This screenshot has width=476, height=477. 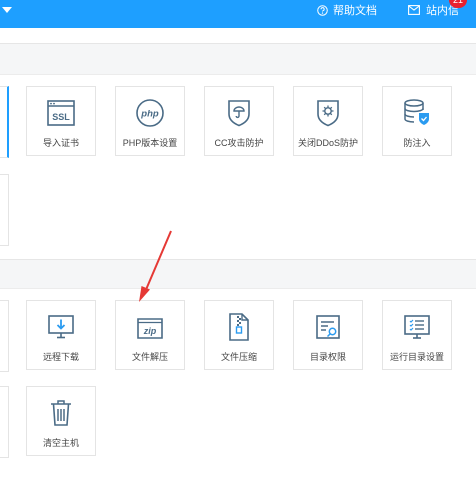 I want to click on tile-label: 远程下载, so click(x=60, y=357).